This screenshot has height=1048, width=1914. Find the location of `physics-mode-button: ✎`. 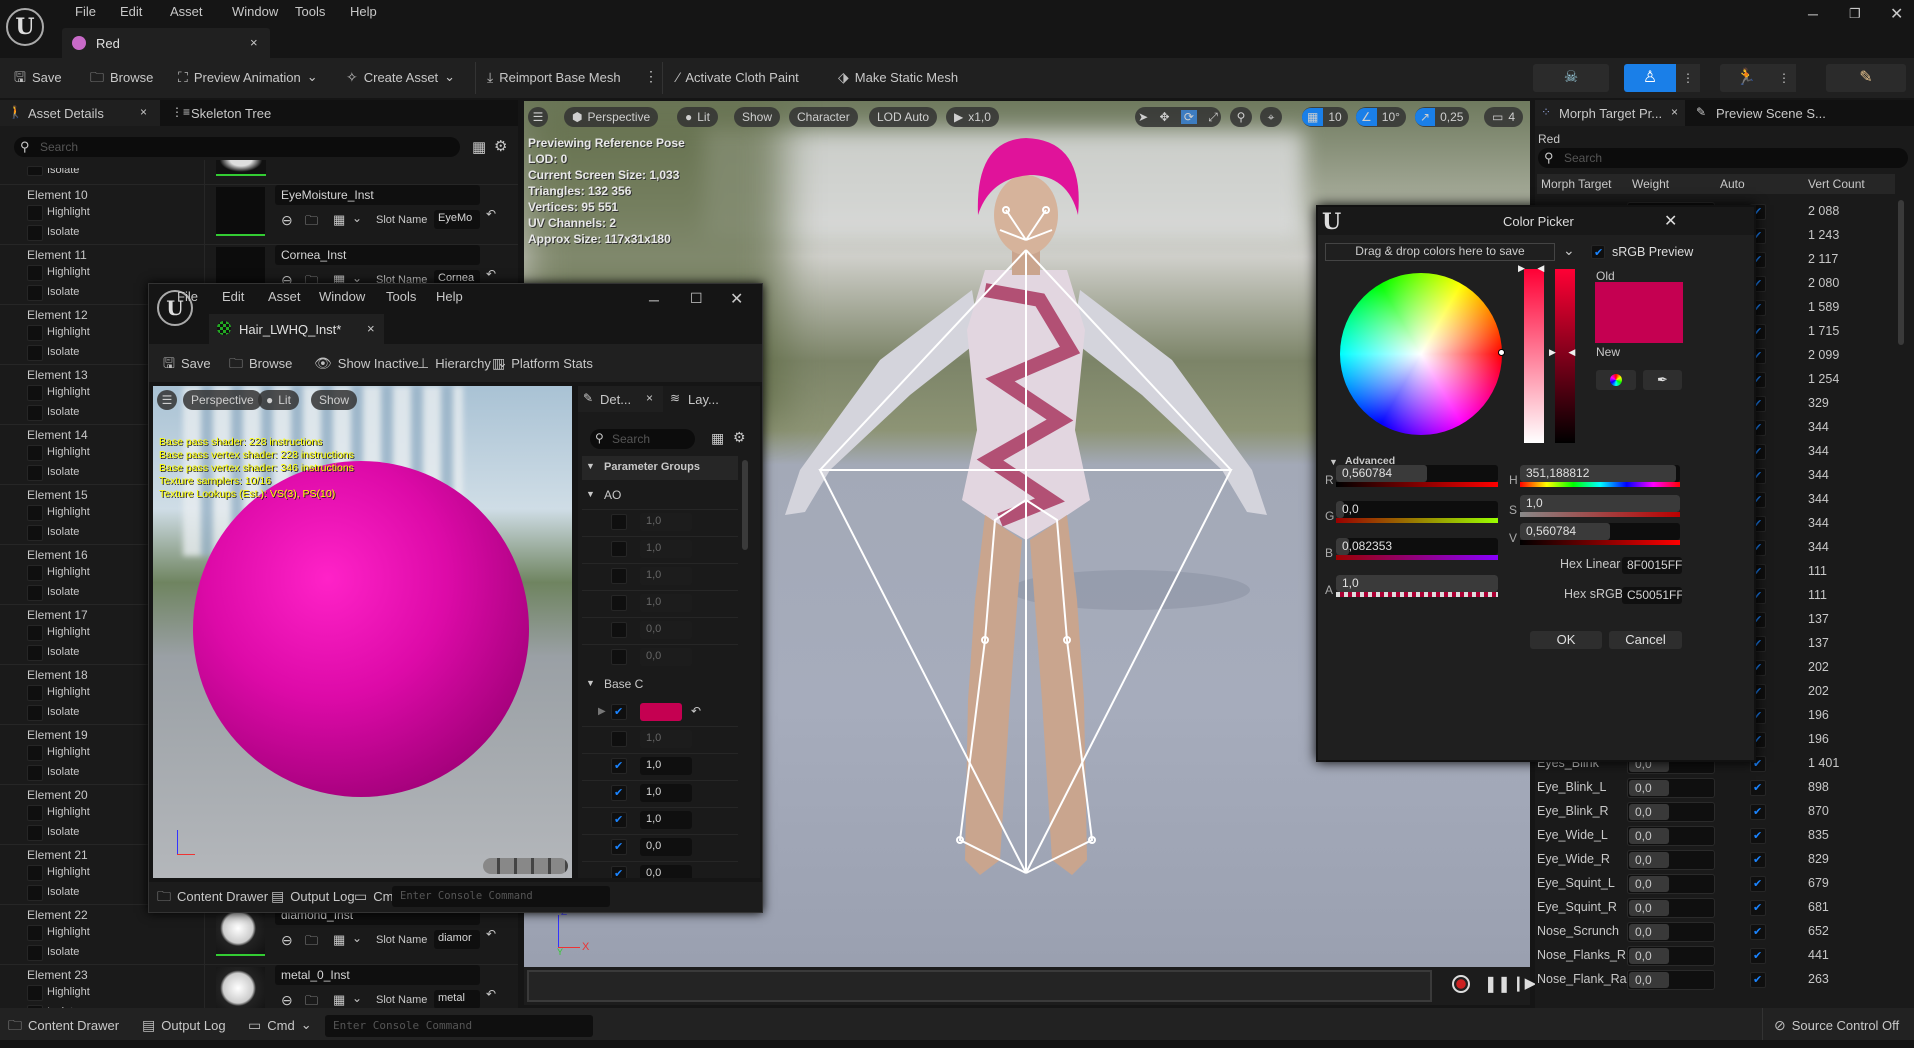

physics-mode-button: ✎ is located at coordinates (1866, 78).